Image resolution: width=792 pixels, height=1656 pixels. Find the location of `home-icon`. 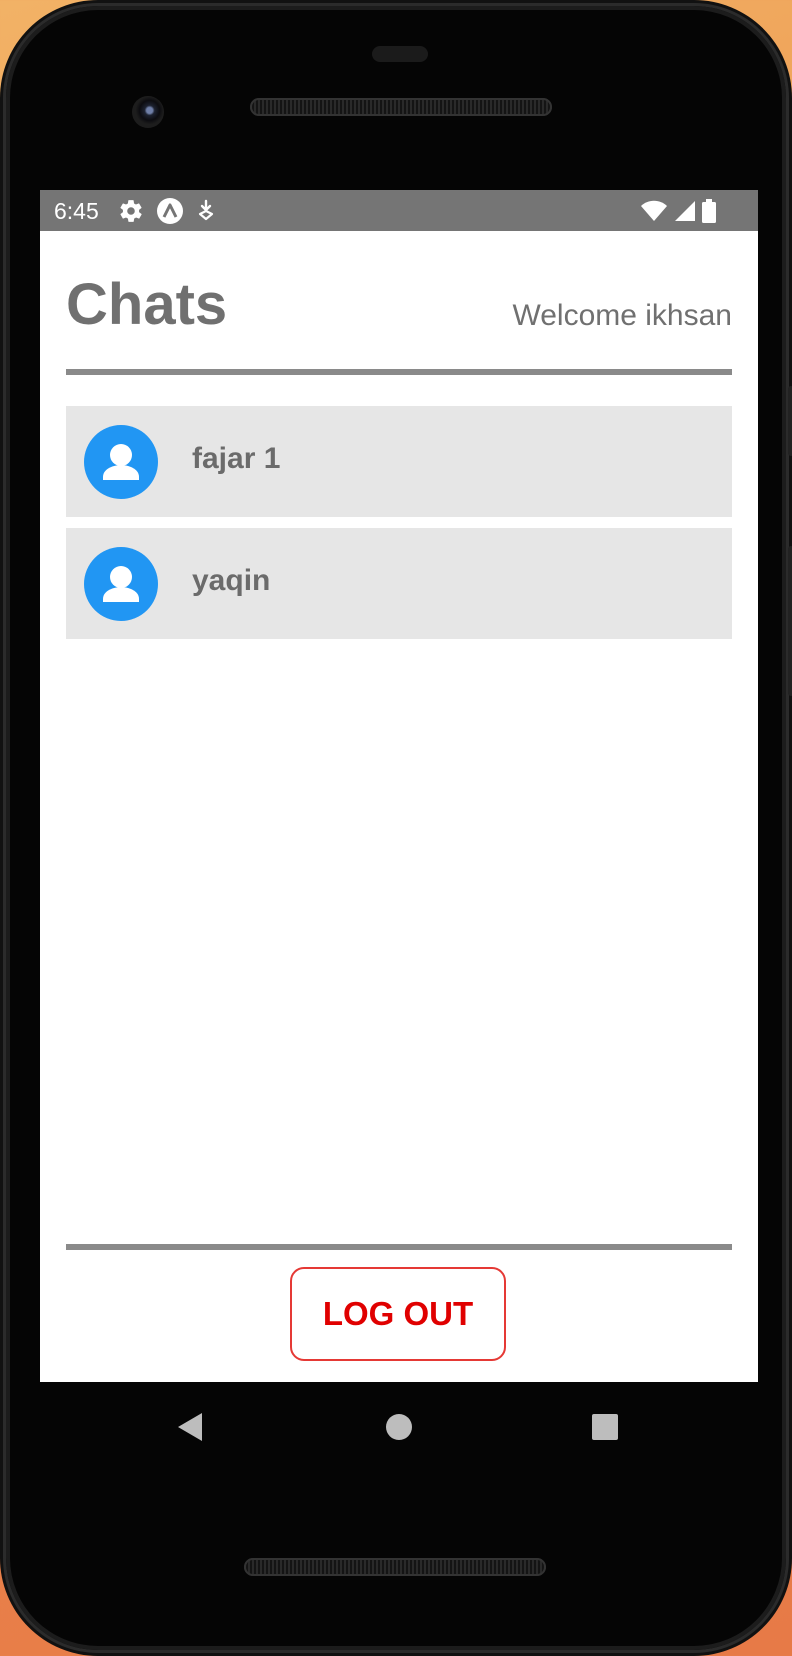

home-icon is located at coordinates (399, 1427).